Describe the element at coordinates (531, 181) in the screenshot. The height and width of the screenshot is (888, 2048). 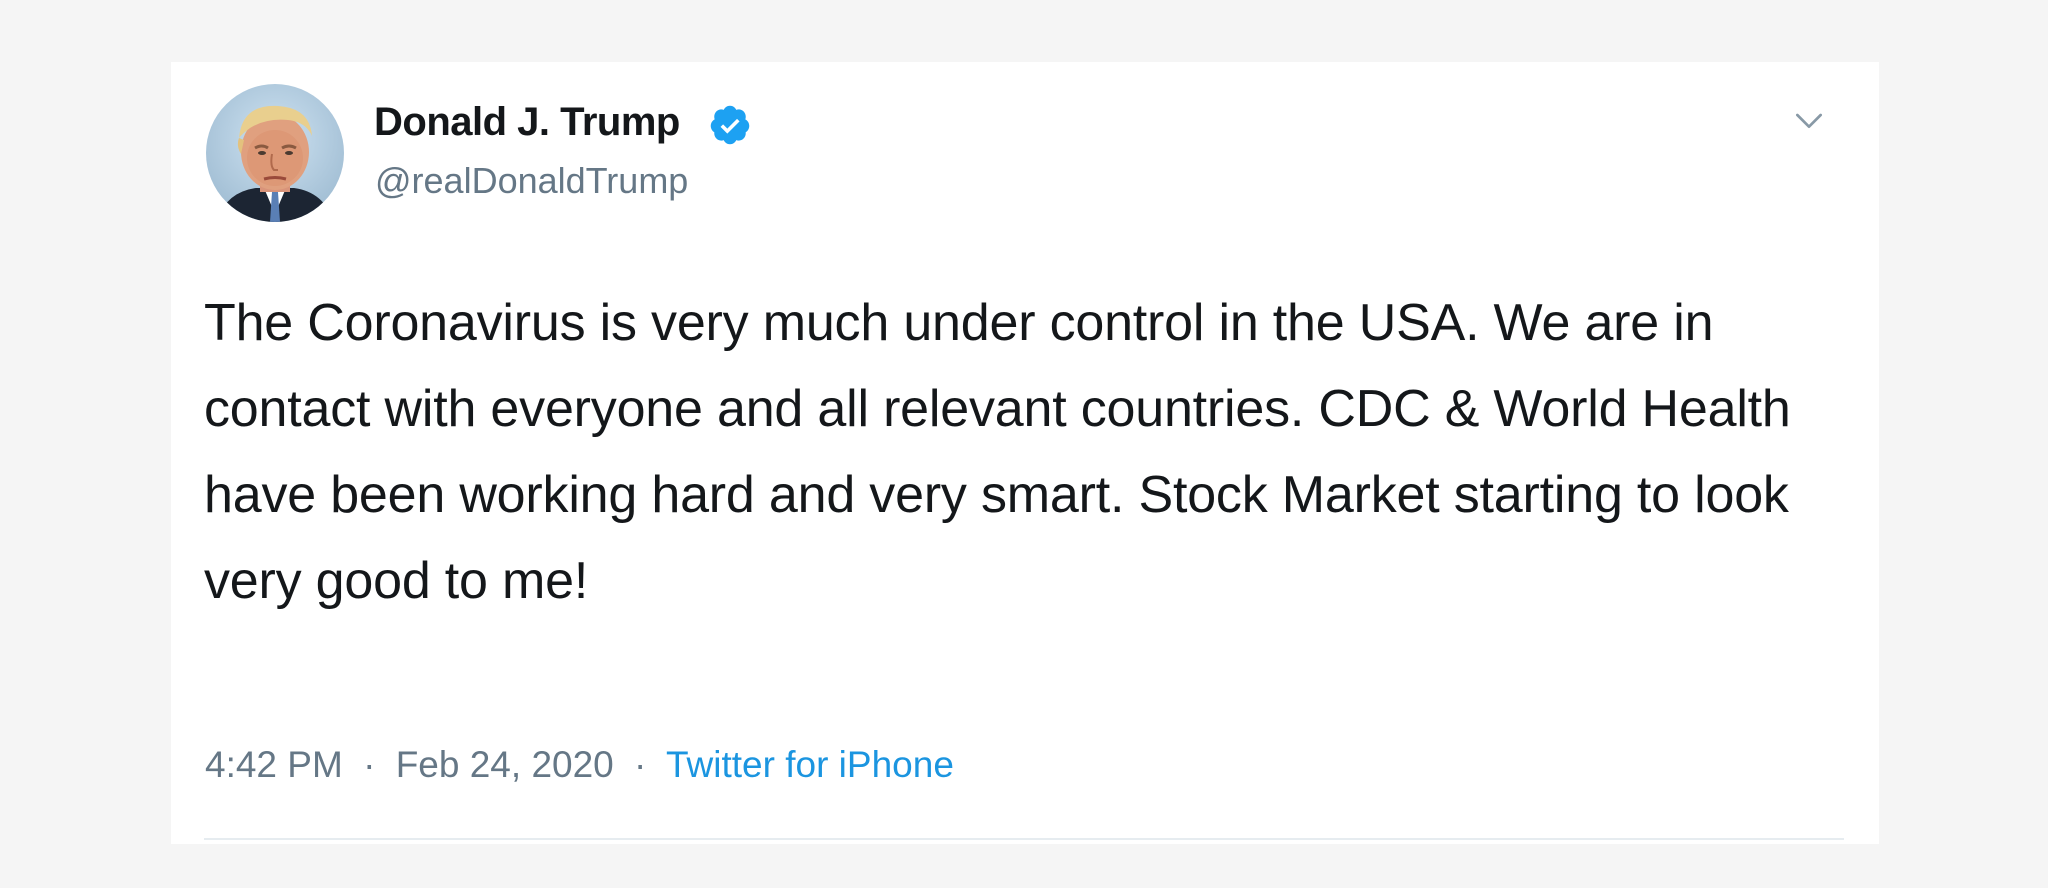
I see `author-handle: @realDonaldTrump` at that location.